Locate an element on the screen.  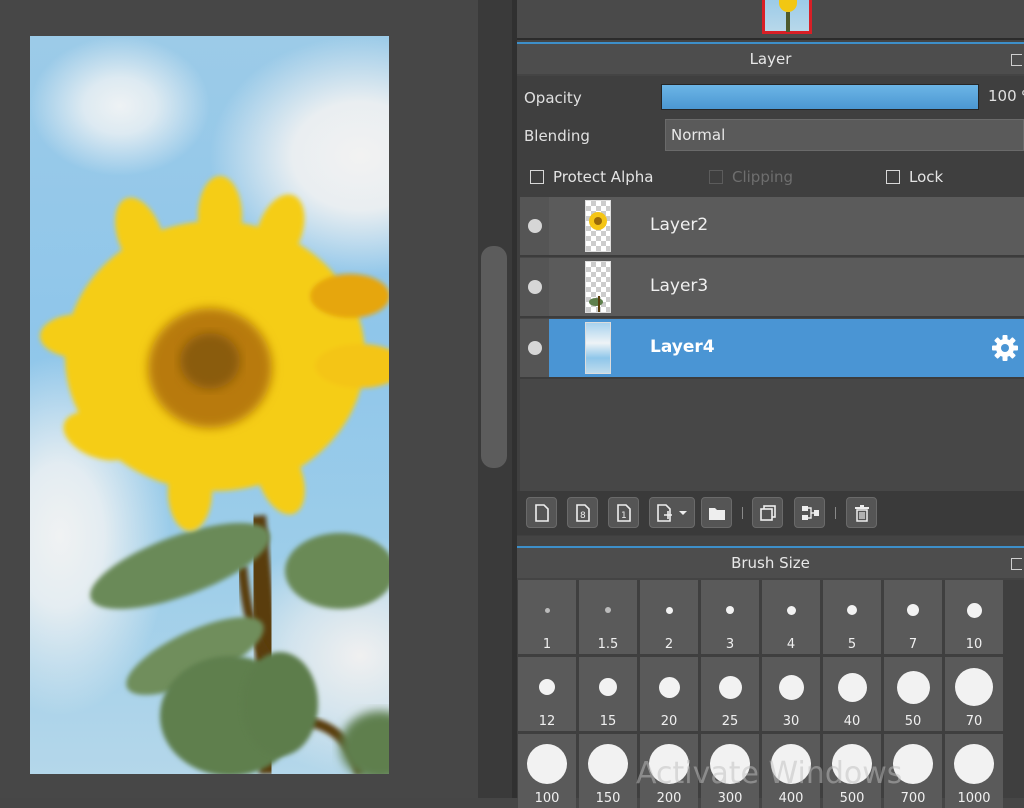
brush-size-cell: 12 is located at coordinates (547, 694).